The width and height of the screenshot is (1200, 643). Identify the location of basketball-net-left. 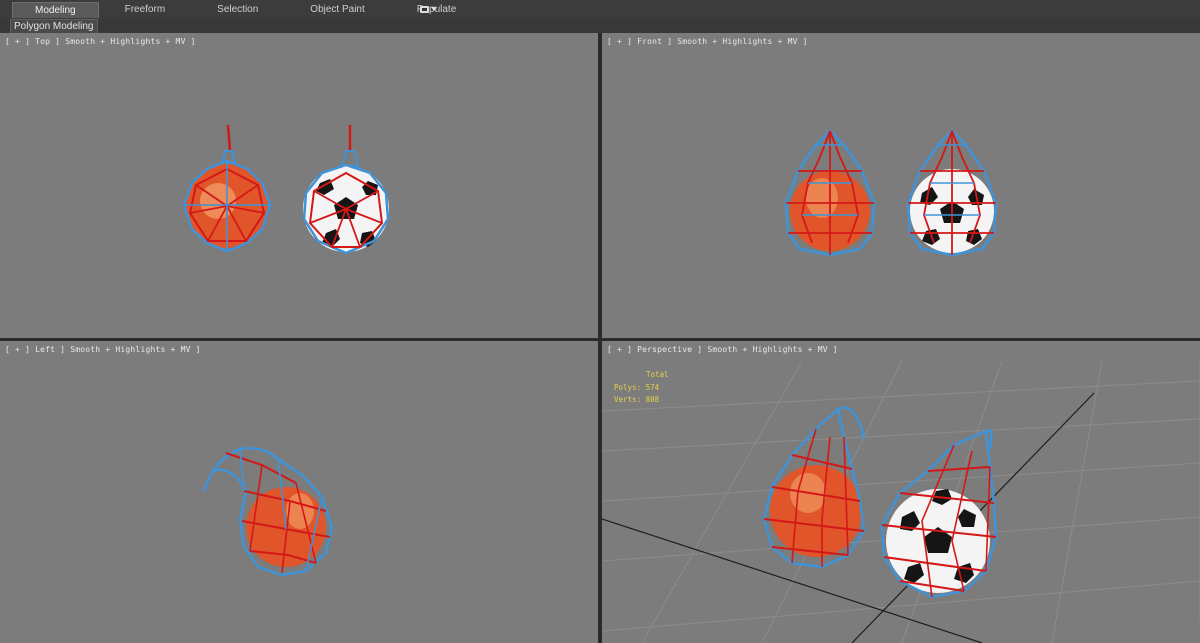
(268, 511).